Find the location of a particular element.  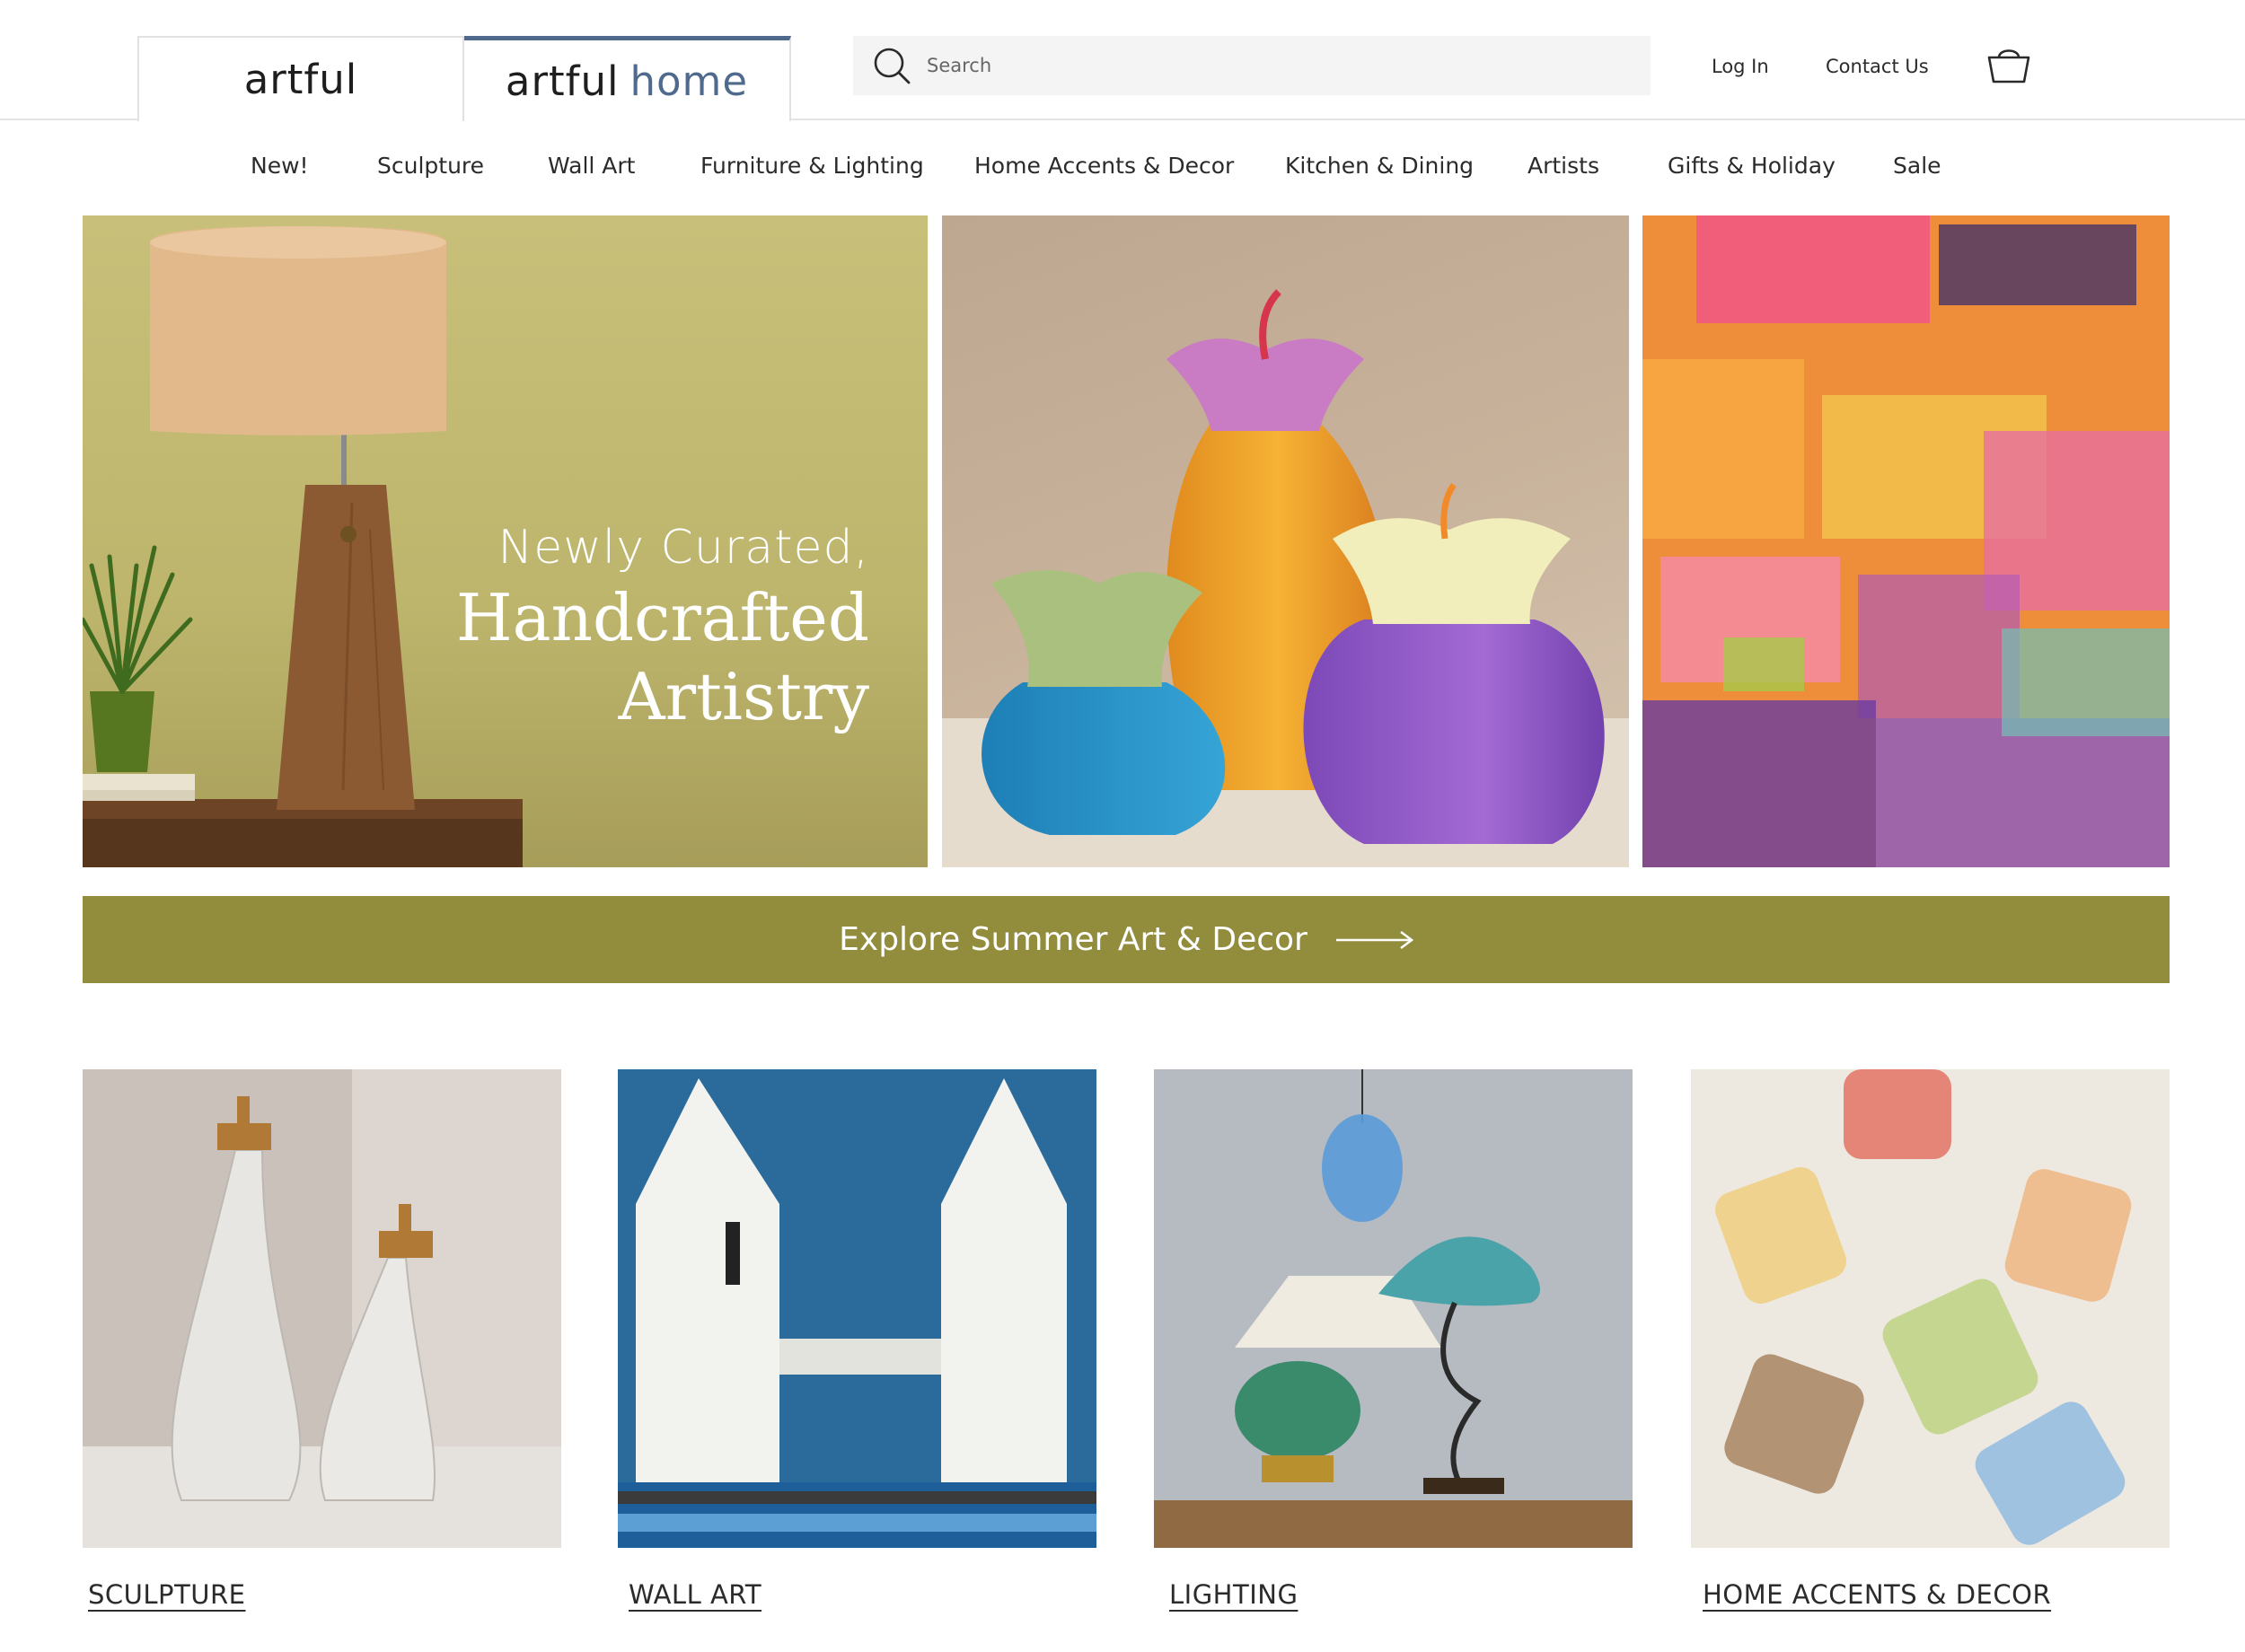

search-input is located at coordinates (1268, 66).